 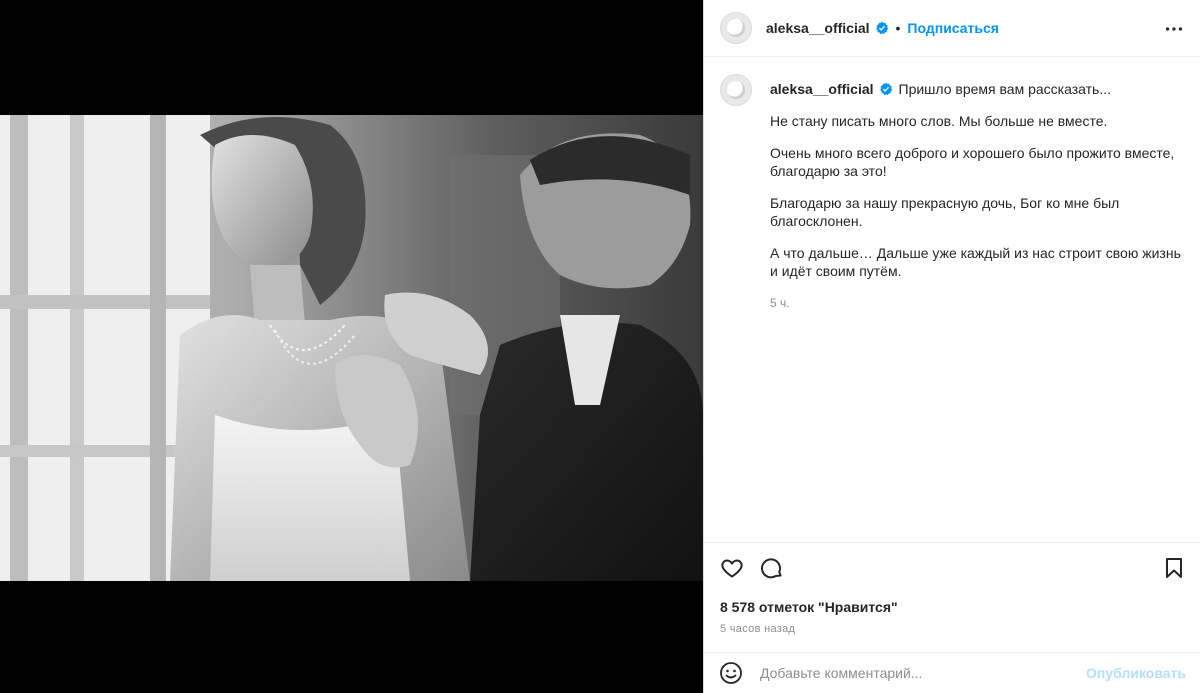 I want to click on author-username: aleksa__official, so click(x=818, y=28).